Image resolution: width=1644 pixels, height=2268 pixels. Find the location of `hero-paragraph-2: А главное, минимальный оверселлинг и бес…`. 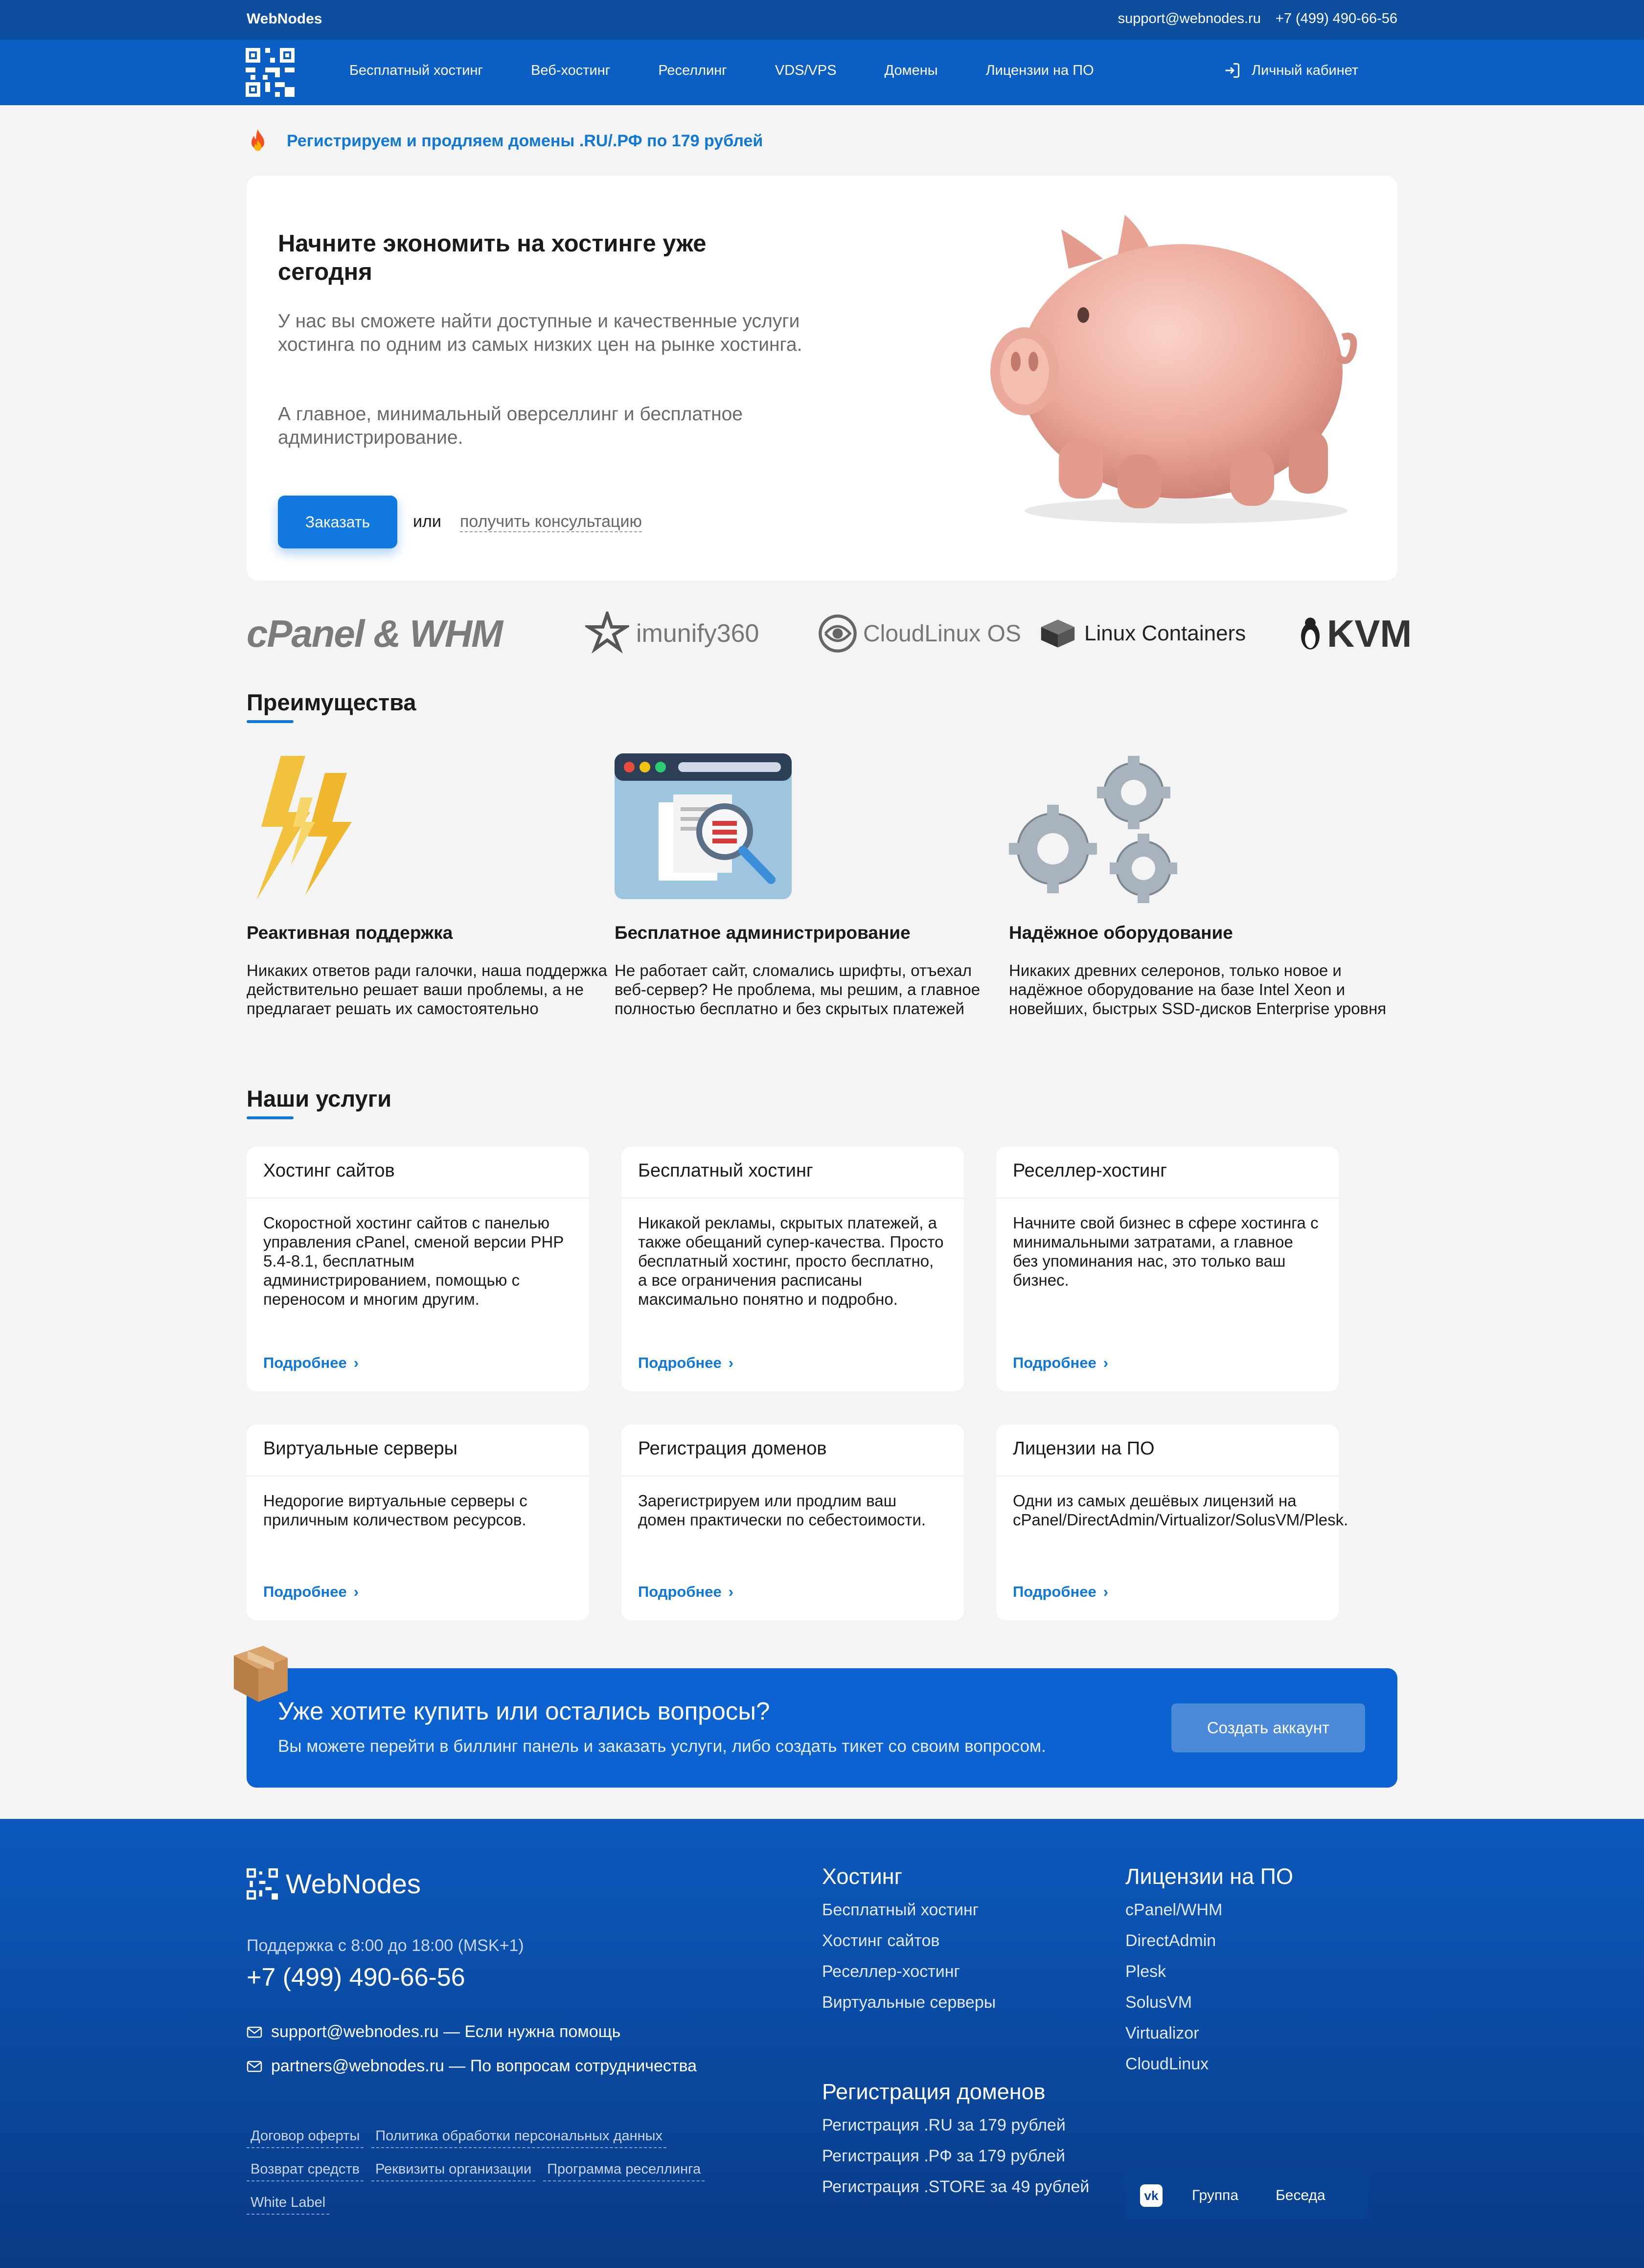

hero-paragraph-2: А главное, минимальный оверселлинг и бес… is located at coordinates (511, 426).